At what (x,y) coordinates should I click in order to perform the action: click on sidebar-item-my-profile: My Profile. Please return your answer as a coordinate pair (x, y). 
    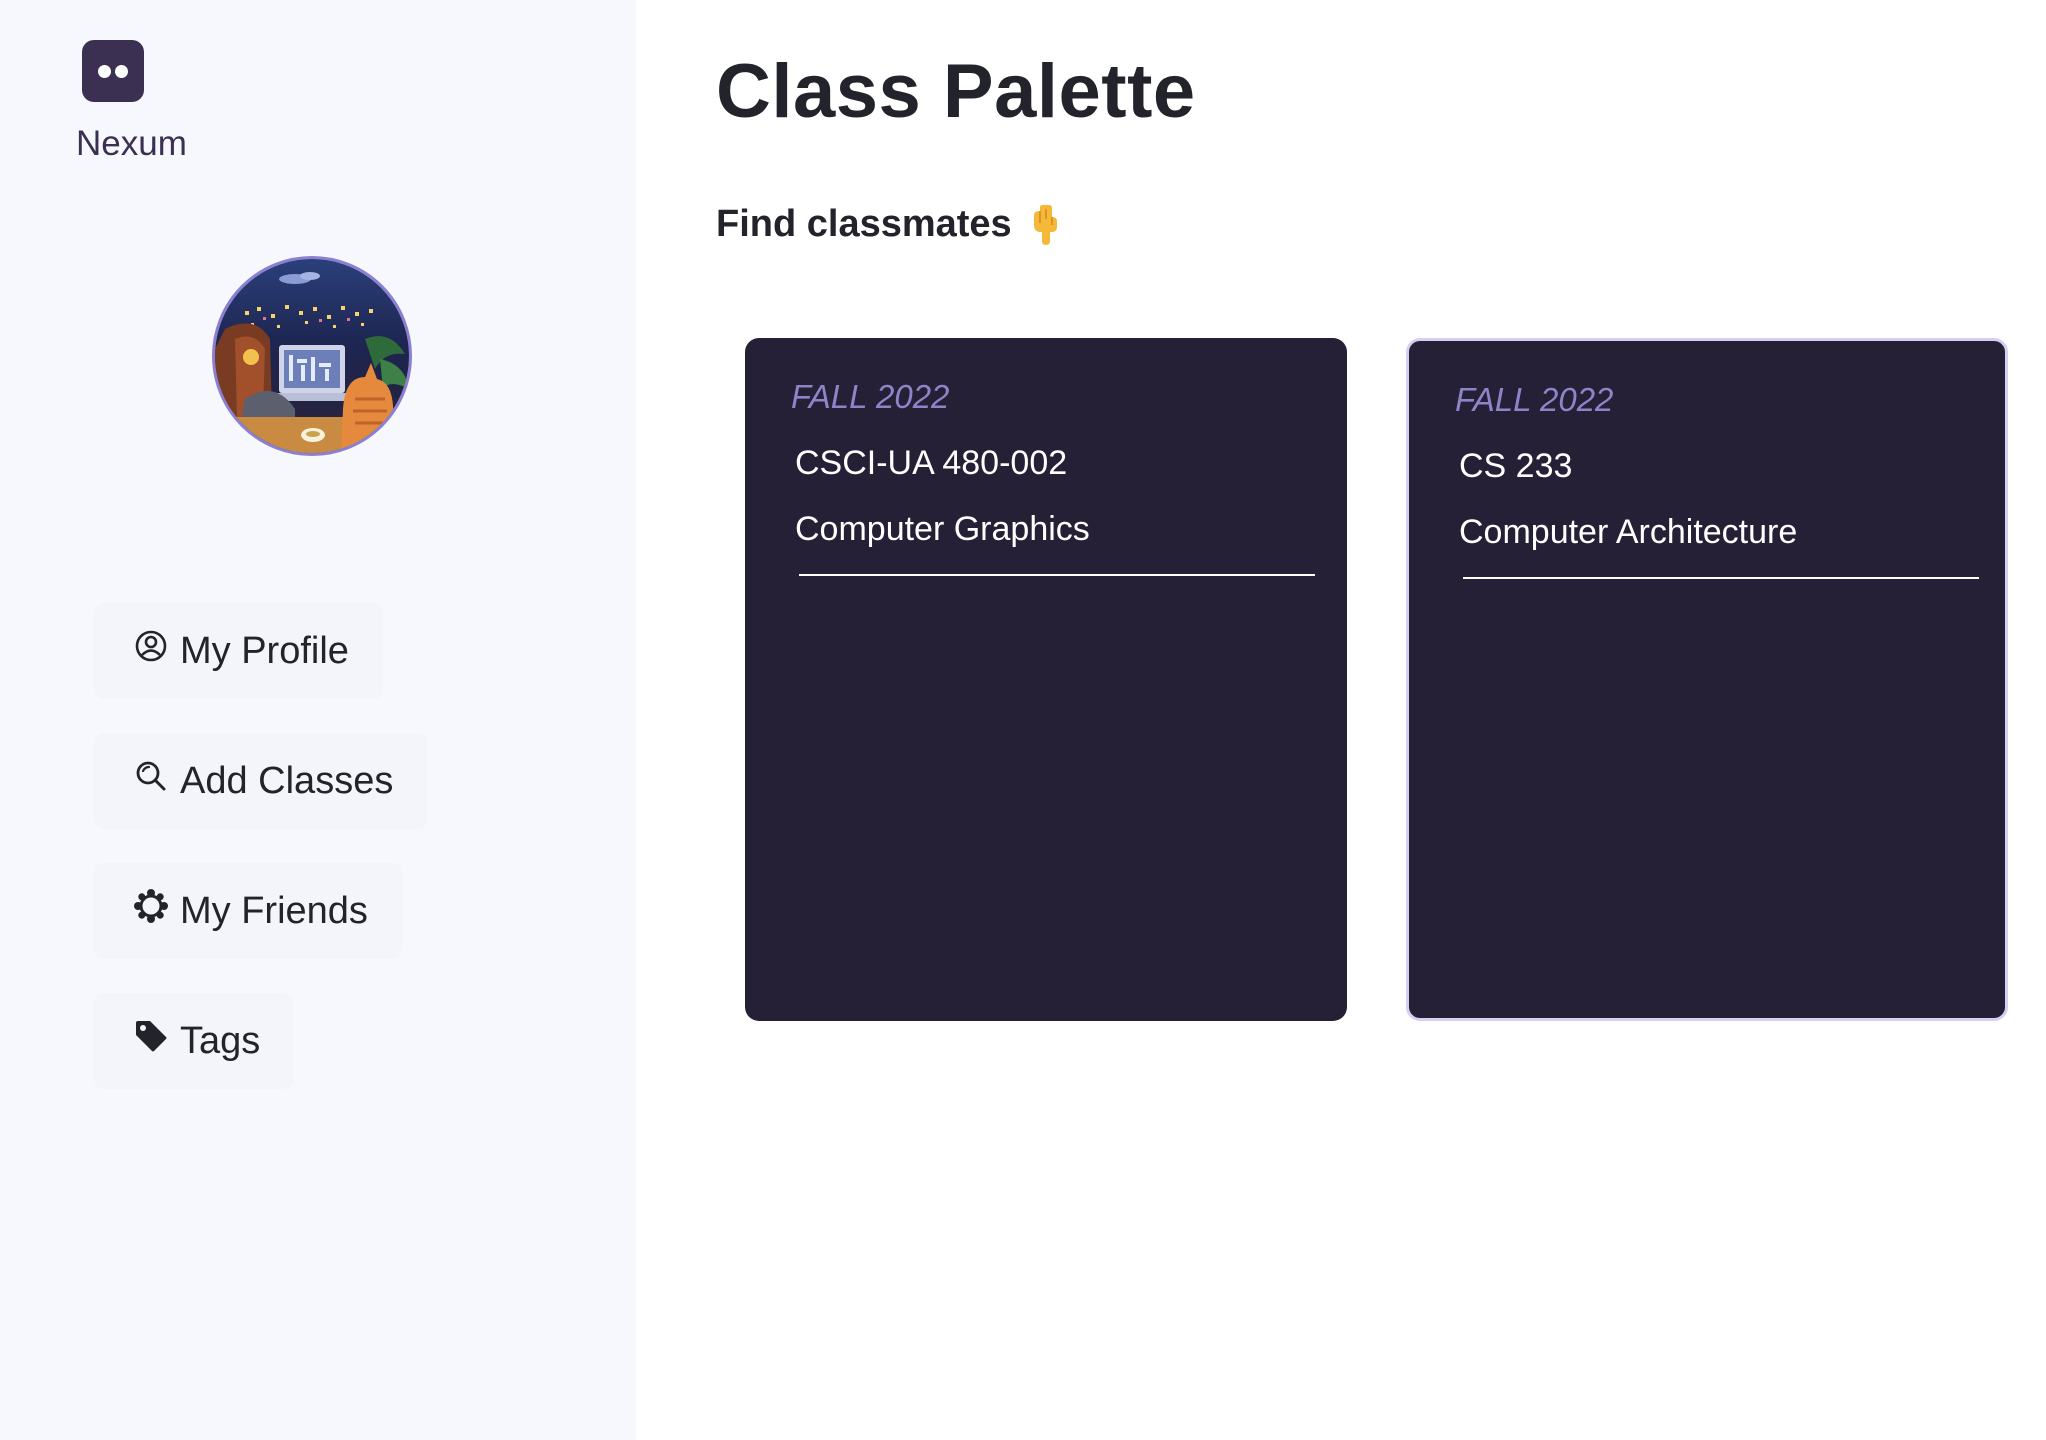
    Looking at the image, I should click on (238, 651).